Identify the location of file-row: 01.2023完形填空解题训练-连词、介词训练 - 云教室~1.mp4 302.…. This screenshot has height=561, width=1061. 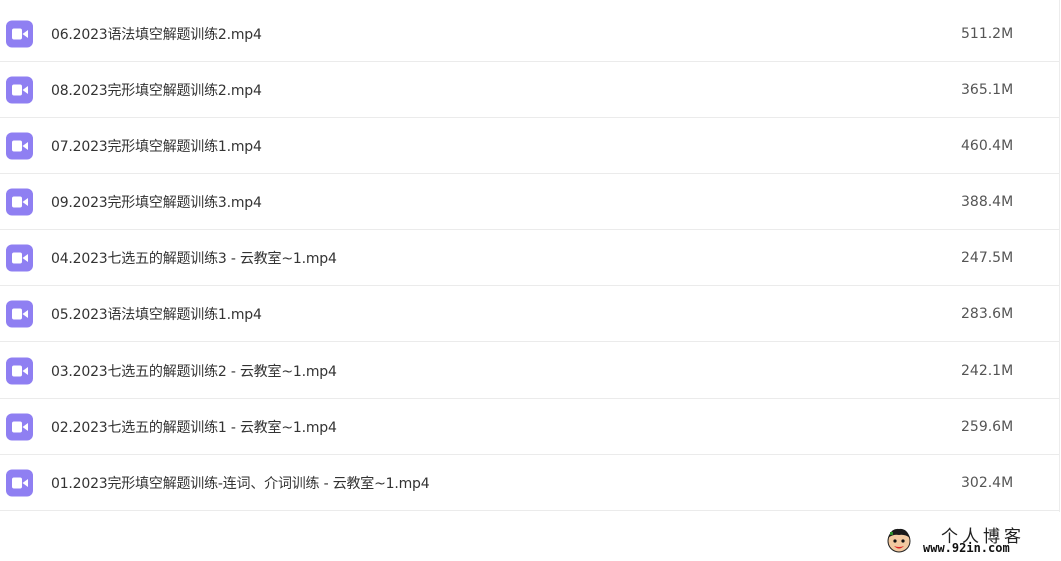
(529, 483).